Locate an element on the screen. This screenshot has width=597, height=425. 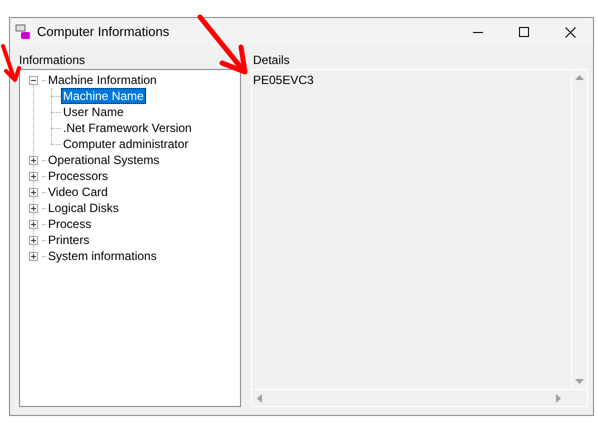
tree-item: Machine Information is located at coordinates (102, 80).